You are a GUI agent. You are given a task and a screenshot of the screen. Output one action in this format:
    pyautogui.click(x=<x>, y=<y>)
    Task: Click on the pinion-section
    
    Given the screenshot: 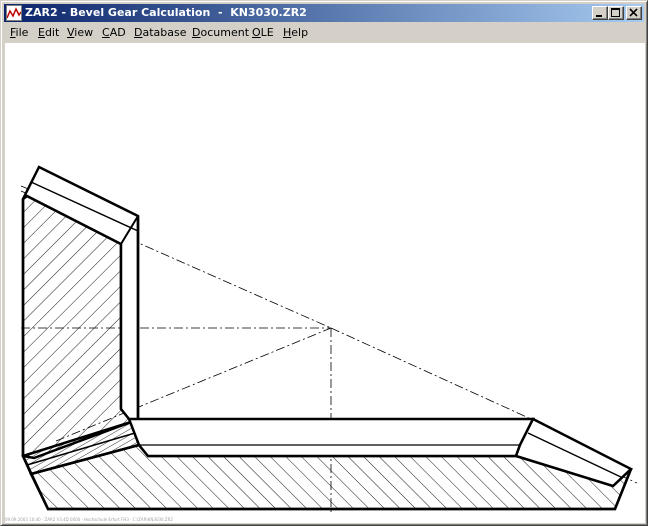 What is the action you would take?
    pyautogui.click(x=81, y=320)
    